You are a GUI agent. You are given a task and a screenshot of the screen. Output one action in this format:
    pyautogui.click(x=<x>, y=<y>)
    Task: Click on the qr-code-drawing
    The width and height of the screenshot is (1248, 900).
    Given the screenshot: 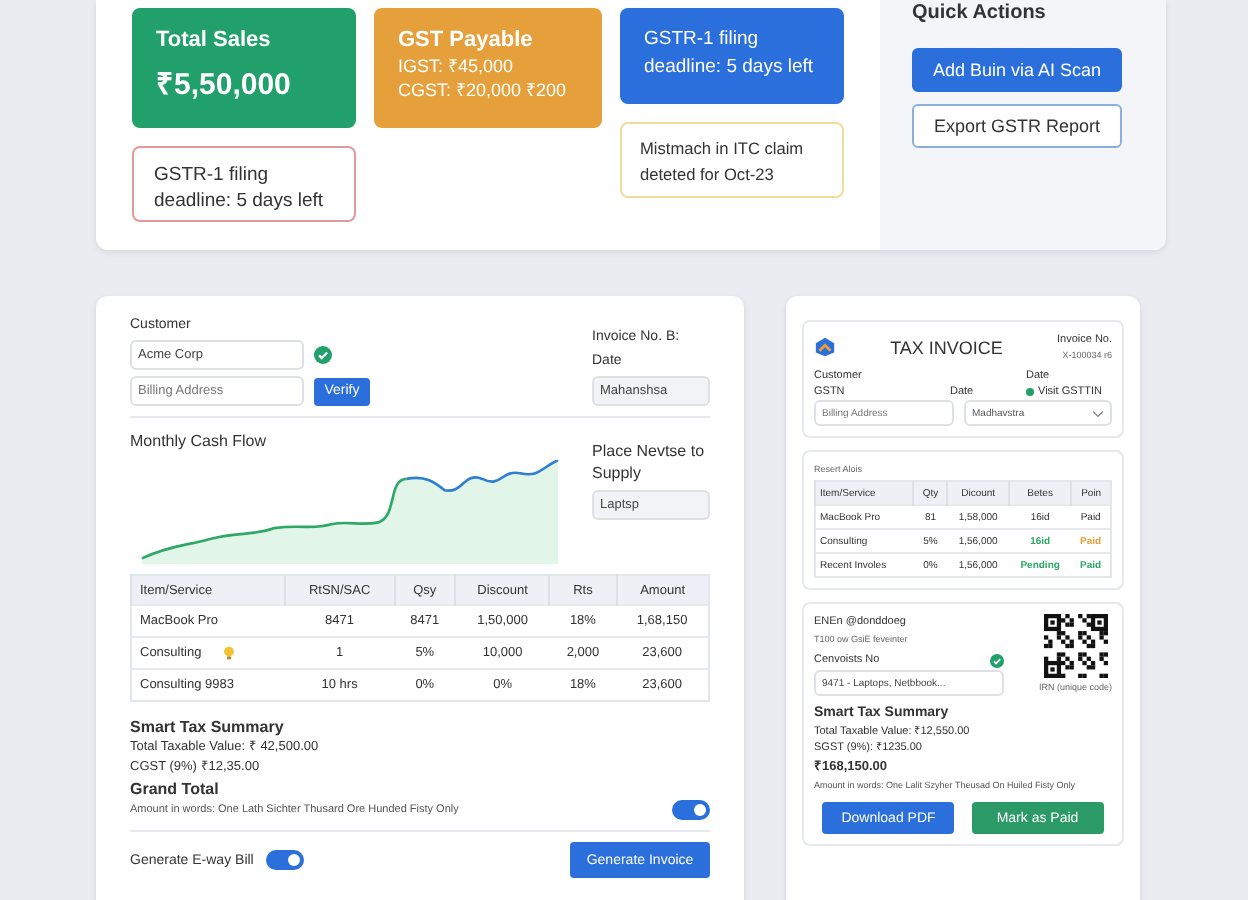 What is the action you would take?
    pyautogui.click(x=1075, y=646)
    